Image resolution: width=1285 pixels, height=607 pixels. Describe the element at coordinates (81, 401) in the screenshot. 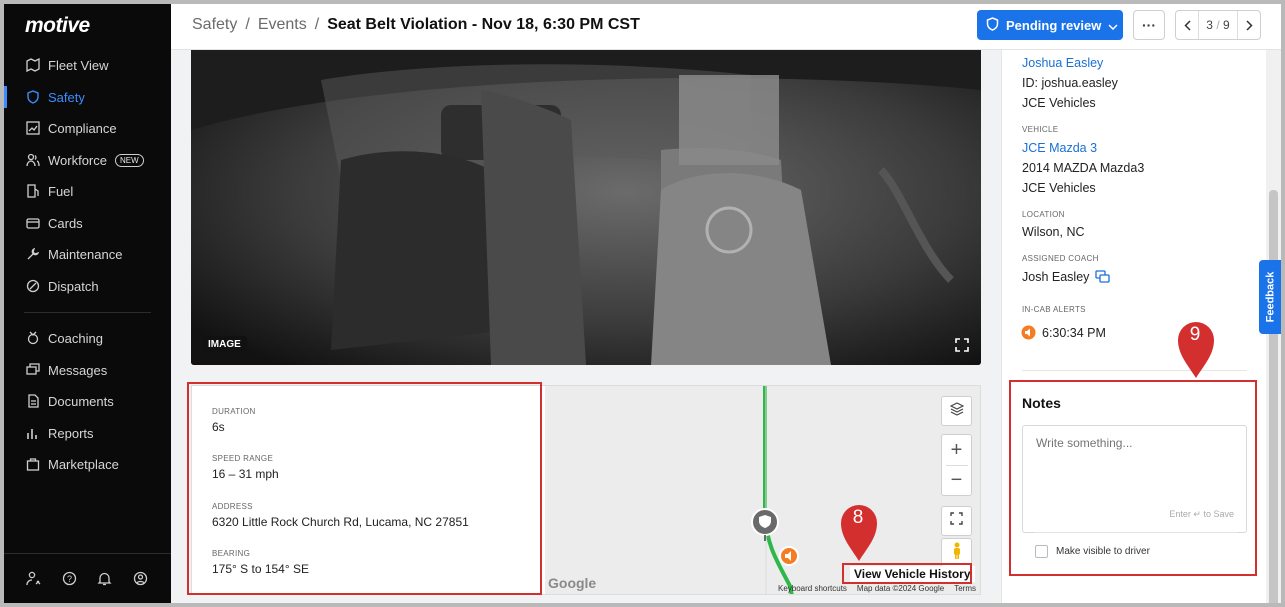

I see `sidebar-item-label: Documents` at that location.